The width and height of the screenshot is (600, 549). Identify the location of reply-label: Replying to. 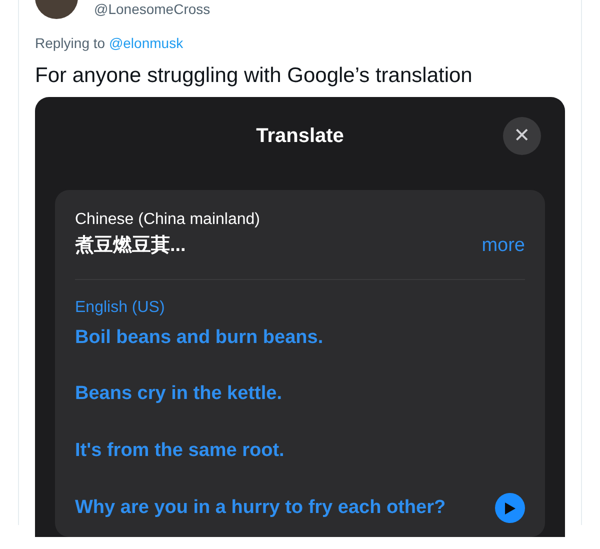
(70, 43).